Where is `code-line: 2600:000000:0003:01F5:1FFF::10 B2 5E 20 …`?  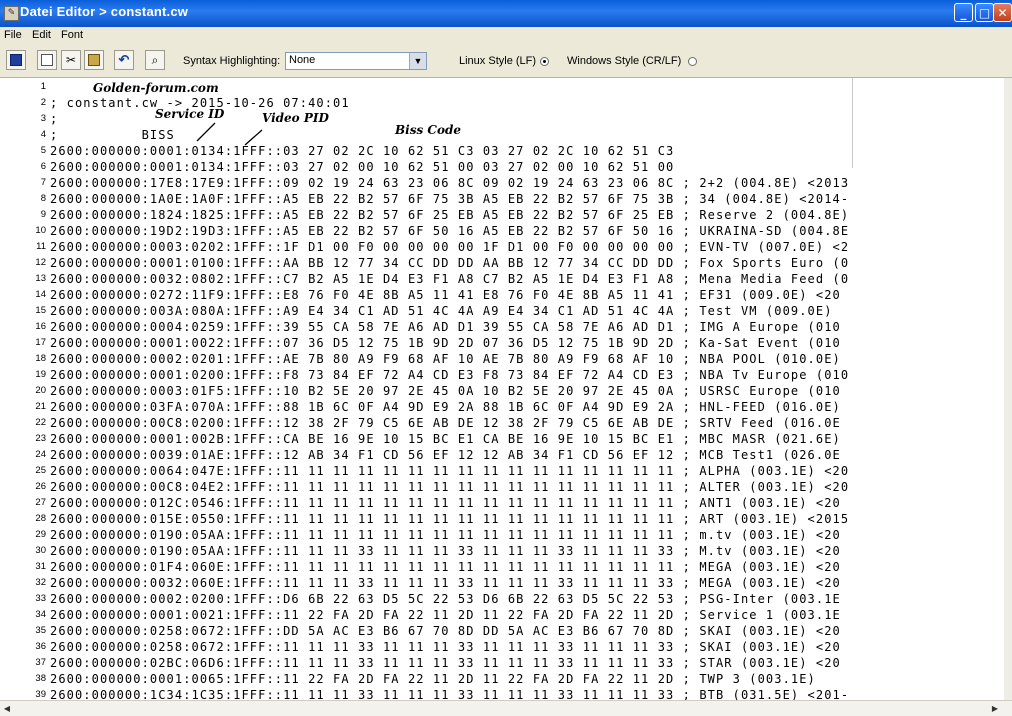
code-line: 2600:000000:0003:01F5:1FFF::10 B2 5E 20 … is located at coordinates (445, 391).